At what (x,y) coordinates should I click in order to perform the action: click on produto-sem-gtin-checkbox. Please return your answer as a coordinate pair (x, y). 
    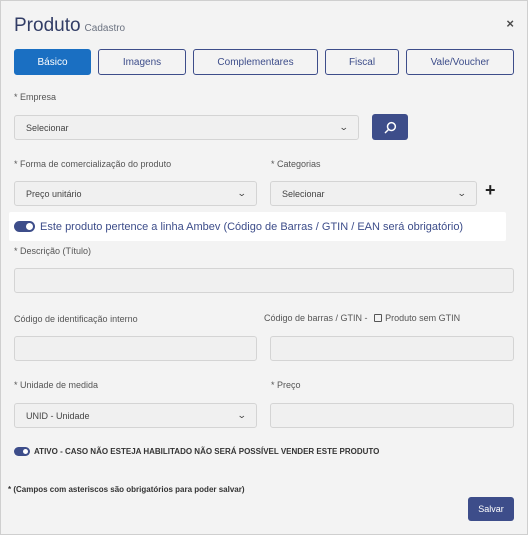
    Looking at the image, I should click on (378, 318).